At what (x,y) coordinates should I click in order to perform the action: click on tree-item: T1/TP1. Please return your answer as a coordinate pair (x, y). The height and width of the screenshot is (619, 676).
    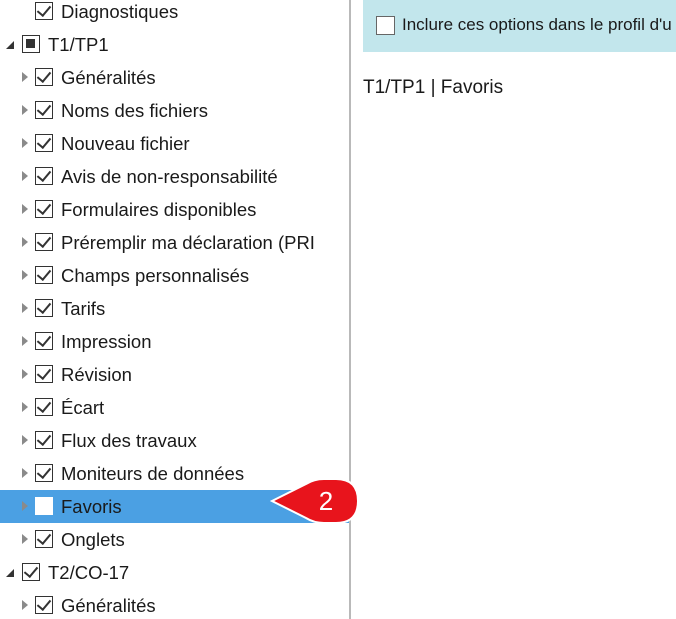
    Looking at the image, I should click on (174, 44).